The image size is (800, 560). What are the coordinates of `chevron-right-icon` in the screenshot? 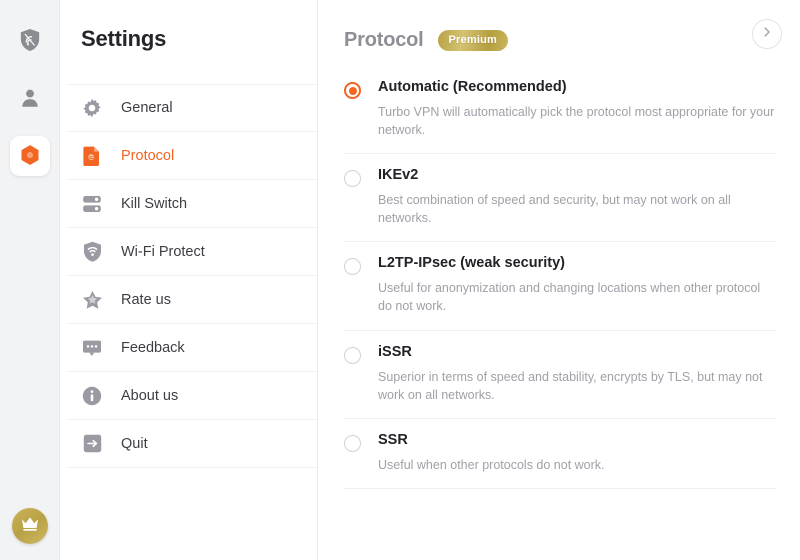 It's located at (767, 34).